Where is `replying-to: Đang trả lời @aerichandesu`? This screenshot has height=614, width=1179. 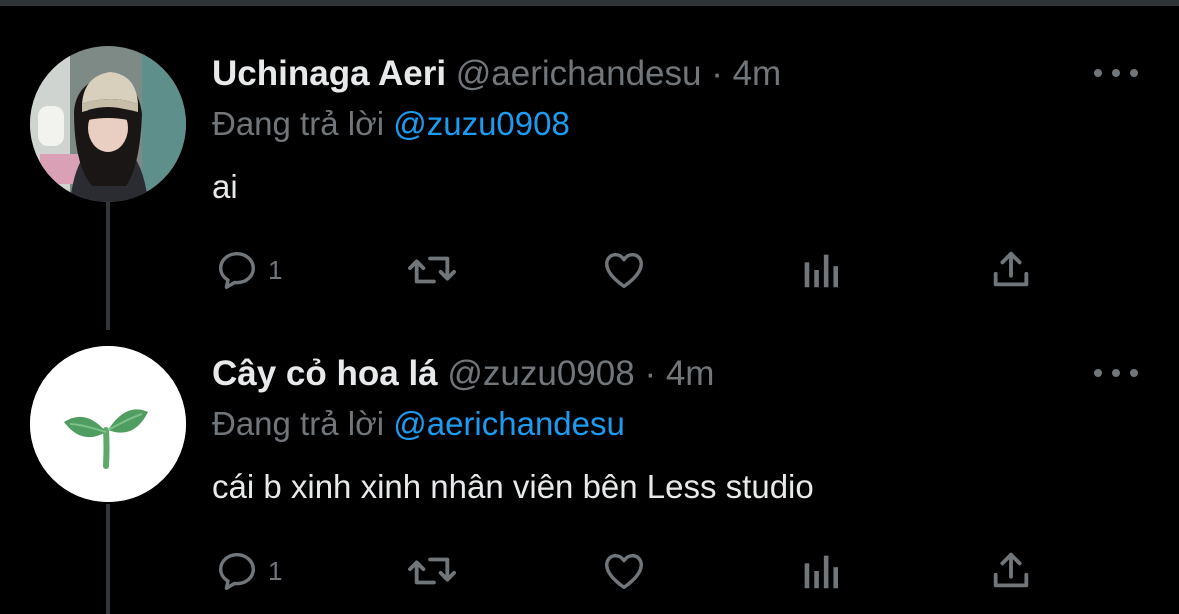 replying-to: Đang trả lời @aerichandesu is located at coordinates (418, 424).